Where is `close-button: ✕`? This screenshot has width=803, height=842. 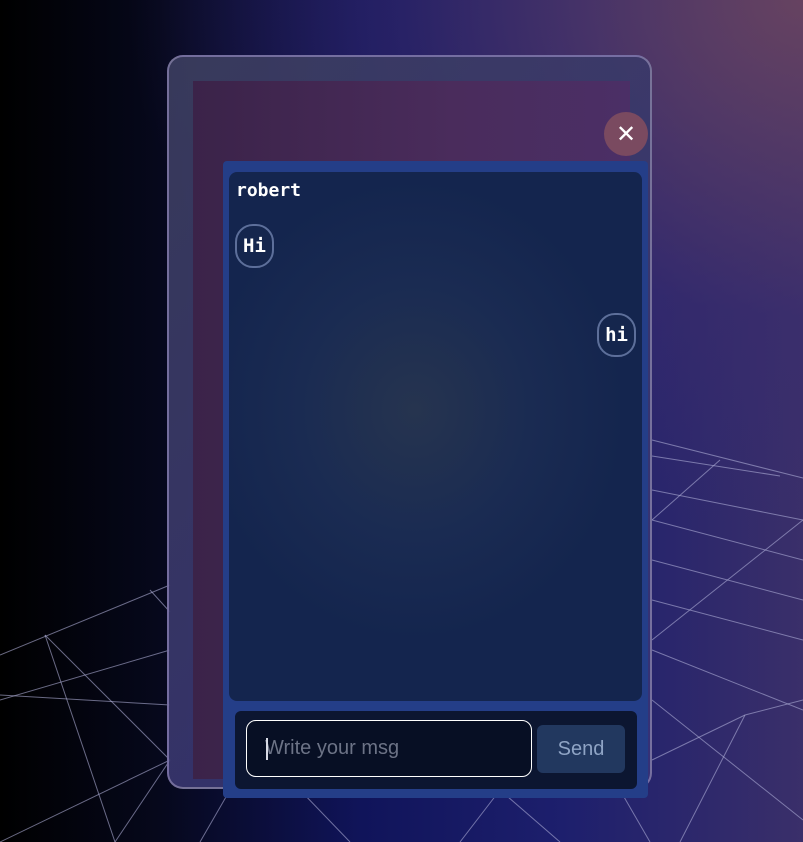 close-button: ✕ is located at coordinates (626, 134).